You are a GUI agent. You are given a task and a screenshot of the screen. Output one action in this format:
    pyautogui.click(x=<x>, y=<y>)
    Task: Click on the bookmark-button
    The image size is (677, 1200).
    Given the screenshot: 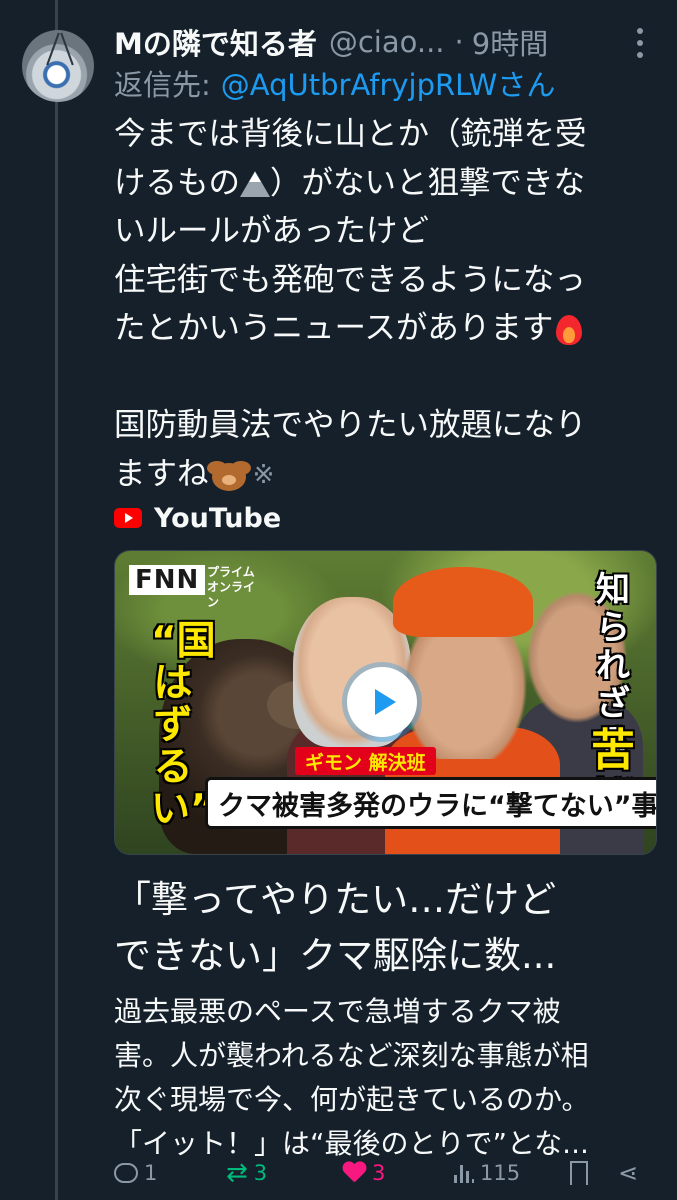 What is the action you would take?
    pyautogui.click(x=579, y=1173)
    